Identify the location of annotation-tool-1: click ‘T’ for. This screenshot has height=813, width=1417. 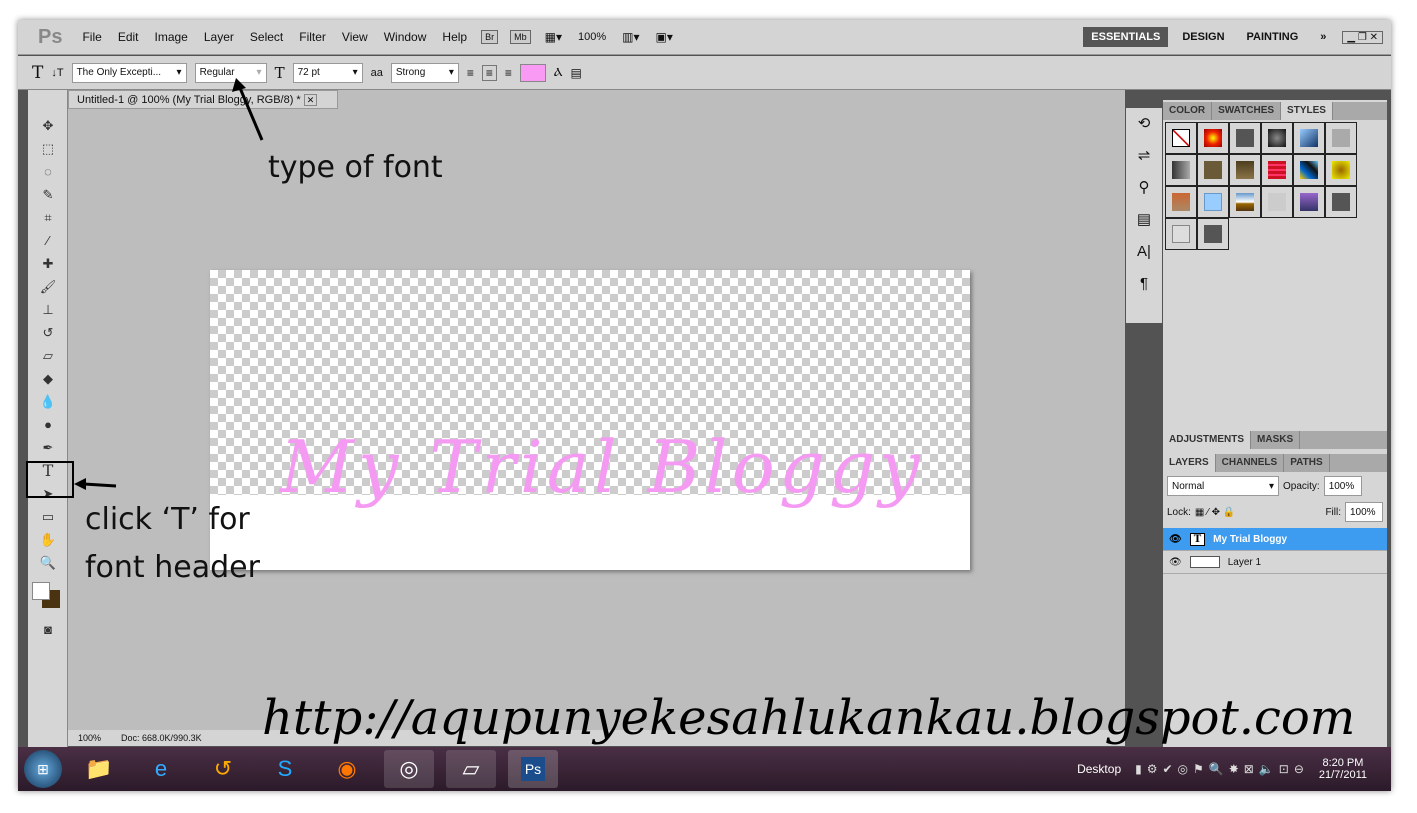
(167, 519).